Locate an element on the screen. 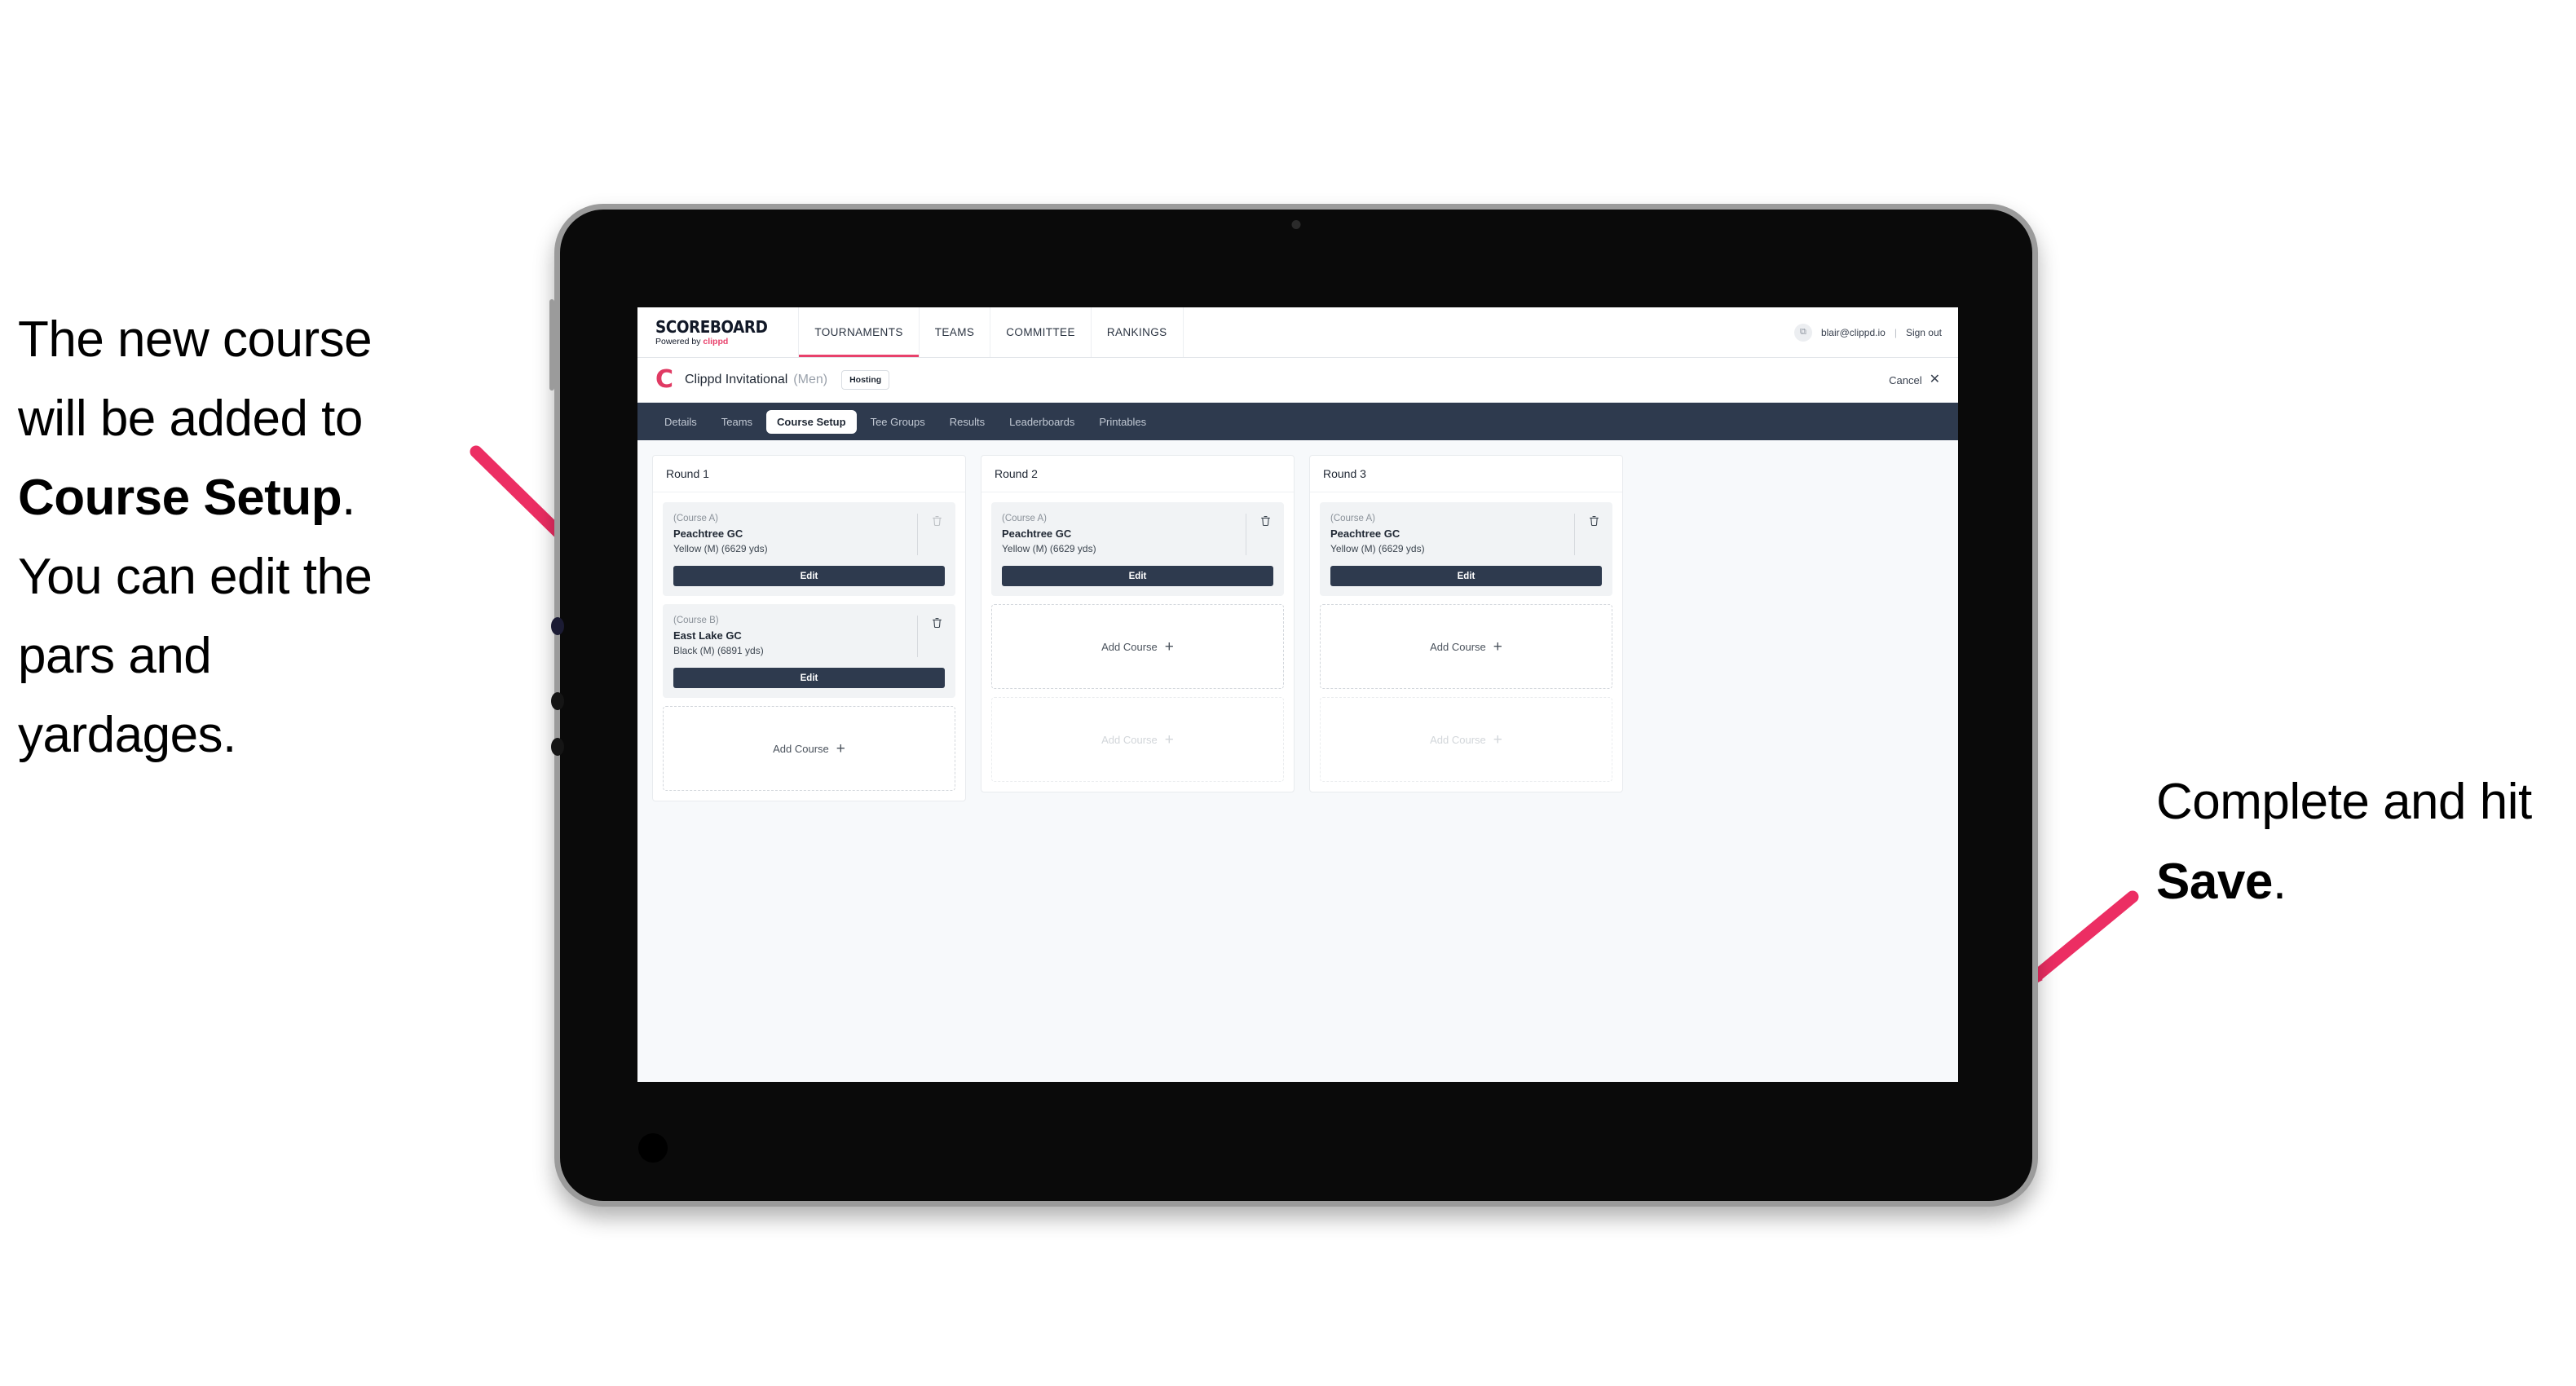  cancel-button: Cancel ✕ is located at coordinates (1914, 379).